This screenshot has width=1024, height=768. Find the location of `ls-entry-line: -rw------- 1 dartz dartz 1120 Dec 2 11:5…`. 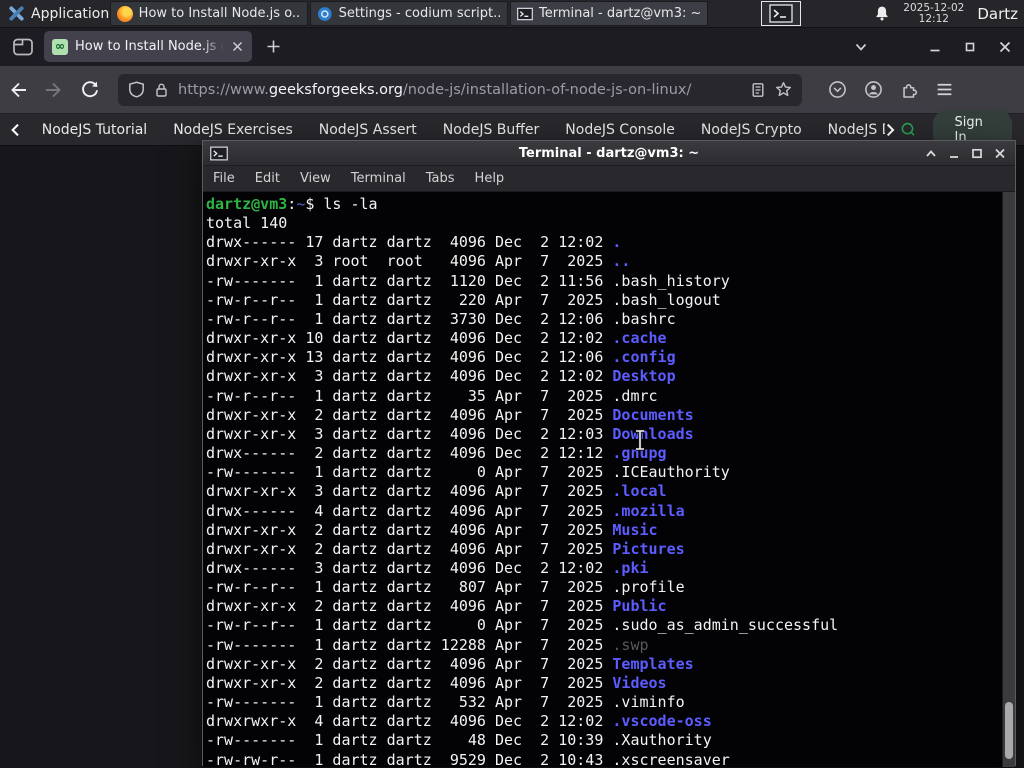

ls-entry-line: -rw------- 1 dartz dartz 1120 Dec 2 11:5… is located at coordinates (468, 280).